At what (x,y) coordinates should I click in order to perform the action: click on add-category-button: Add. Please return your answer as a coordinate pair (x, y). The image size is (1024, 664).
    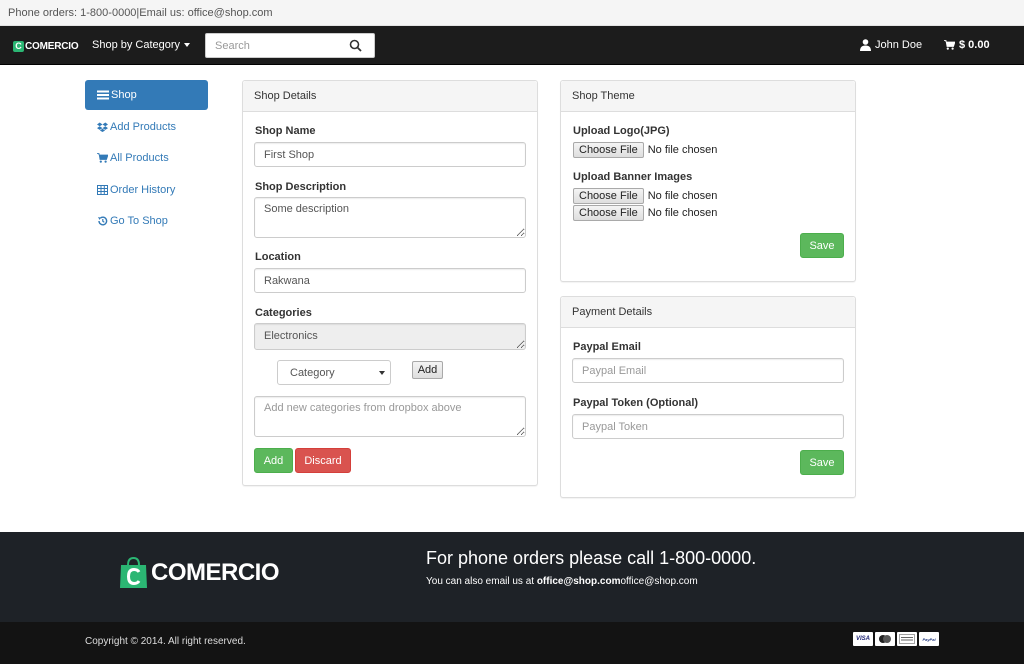
    Looking at the image, I should click on (427, 370).